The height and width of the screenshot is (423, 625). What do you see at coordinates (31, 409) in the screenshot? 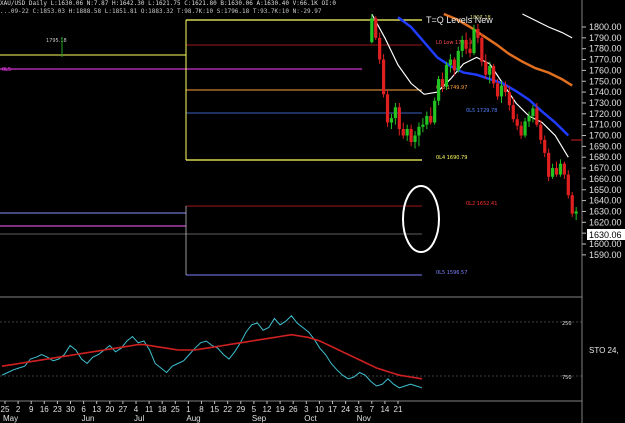
I see `x-tick-label: 9` at bounding box center [31, 409].